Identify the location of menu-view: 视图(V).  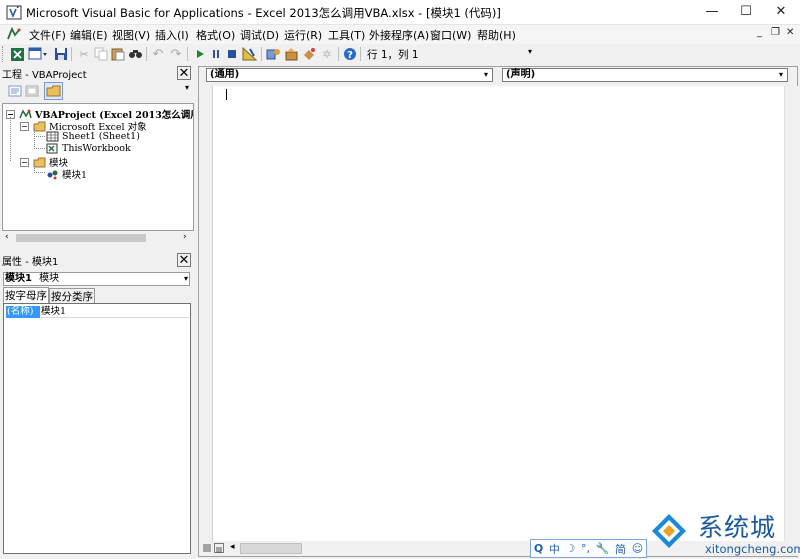
(131, 35).